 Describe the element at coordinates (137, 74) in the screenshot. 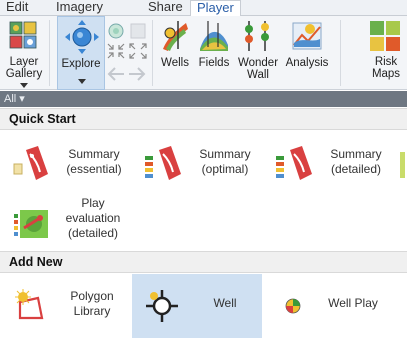

I see `forward-arrow-icon` at that location.